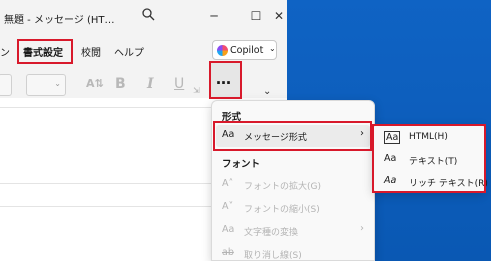 Image resolution: width=491 pixels, height=261 pixels. What do you see at coordinates (273, 256) in the screenshot?
I see `menu-item-label: 取り消し線(S)` at bounding box center [273, 256].